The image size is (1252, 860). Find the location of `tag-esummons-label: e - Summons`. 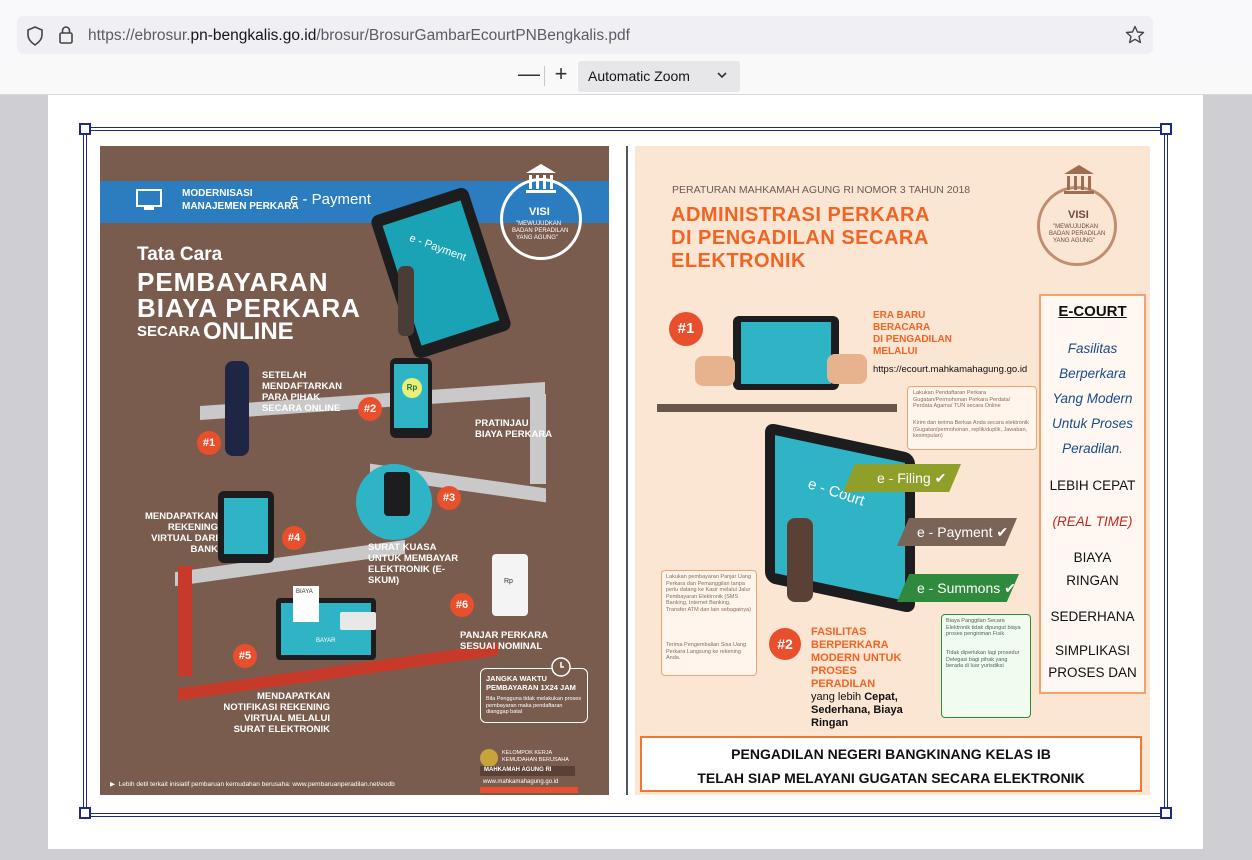

tag-esummons-label: e - Summons is located at coordinates (959, 588).